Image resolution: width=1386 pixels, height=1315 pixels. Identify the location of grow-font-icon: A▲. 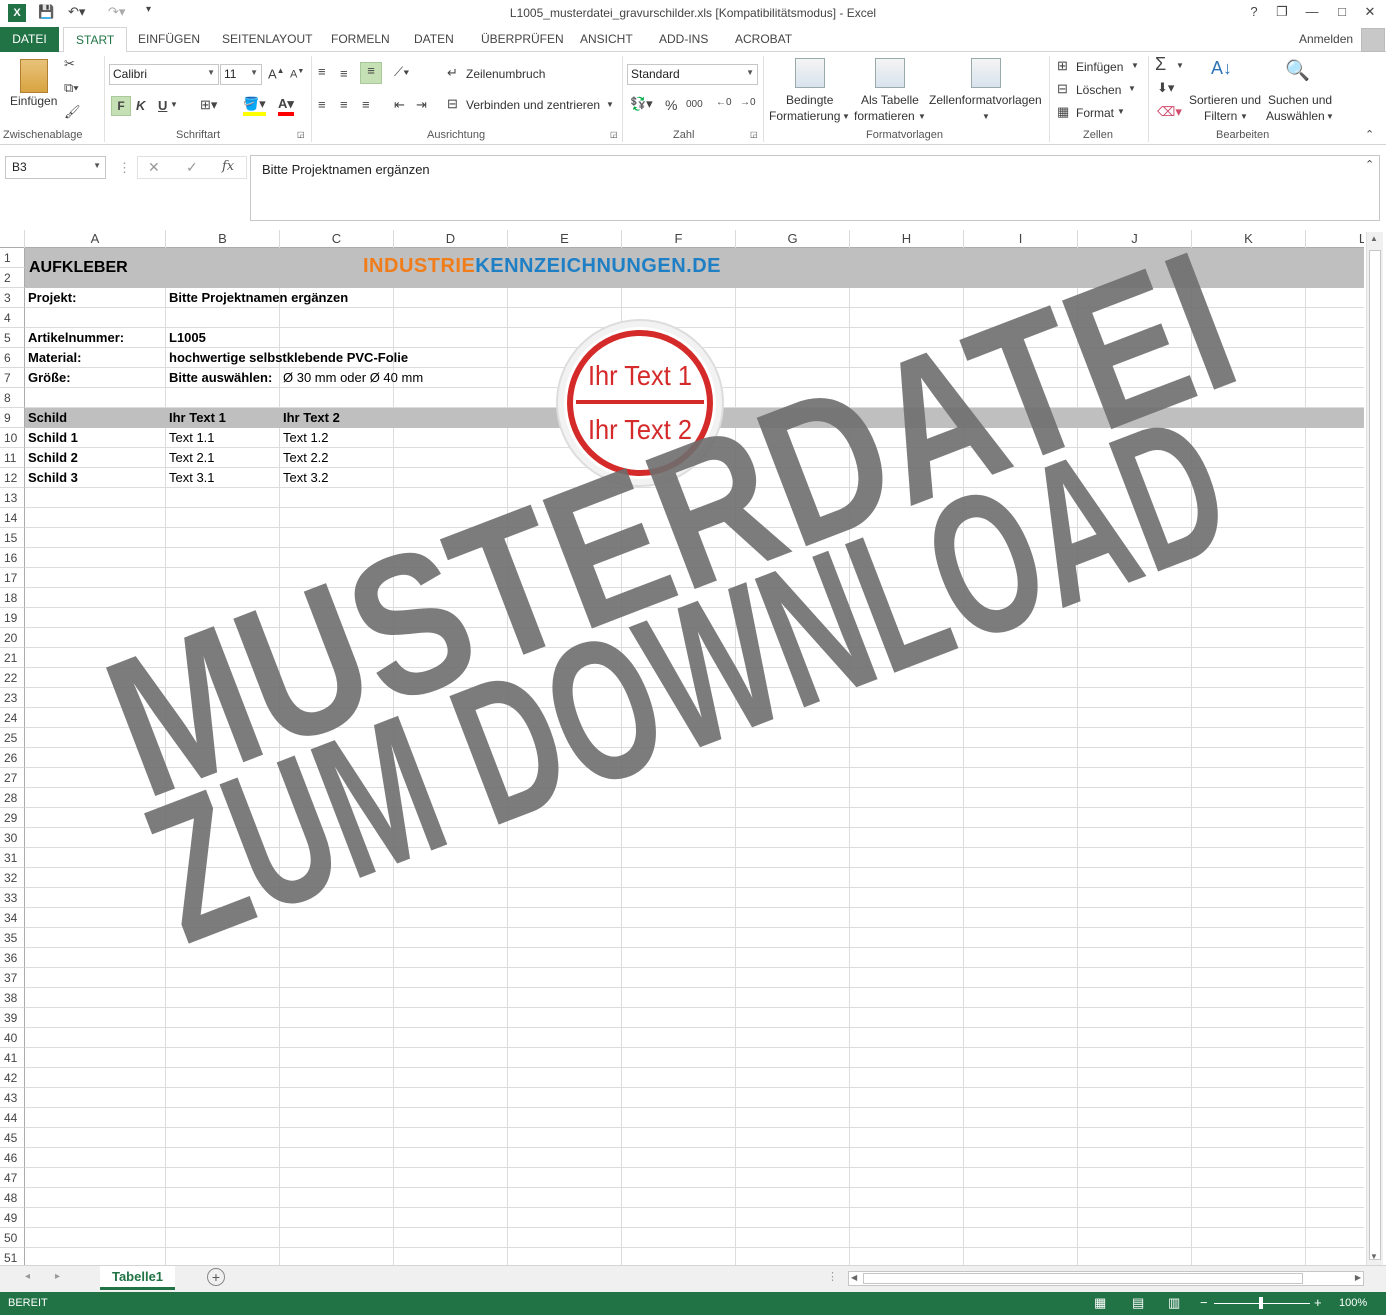
(276, 73).